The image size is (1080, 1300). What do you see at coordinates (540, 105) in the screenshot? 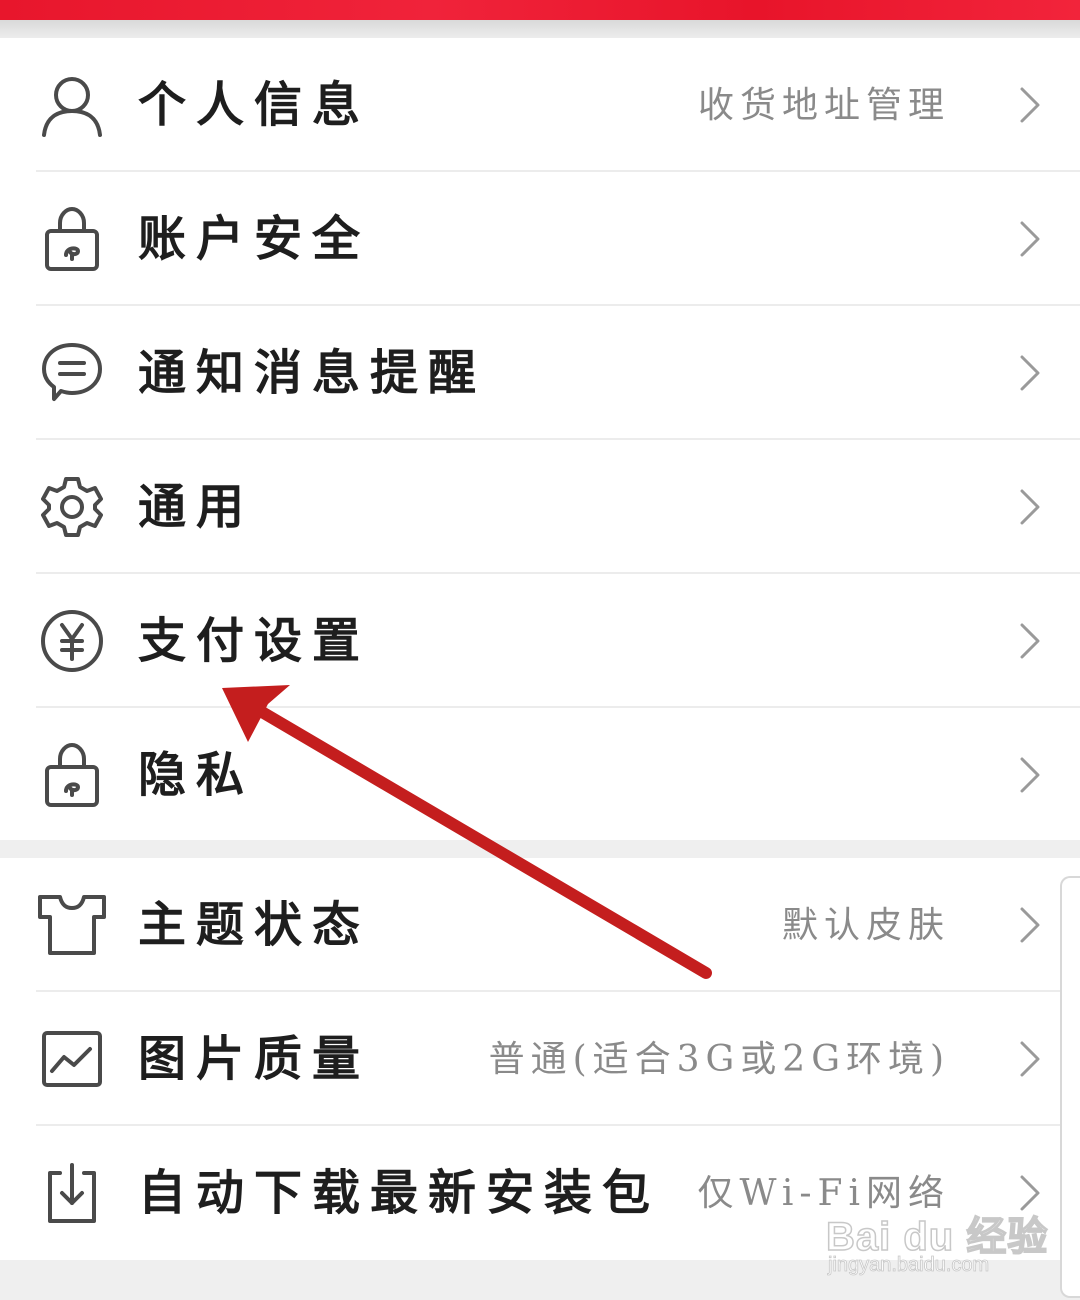
I see `settings-row-personal-info: 个人信息 收货地址管理` at bounding box center [540, 105].